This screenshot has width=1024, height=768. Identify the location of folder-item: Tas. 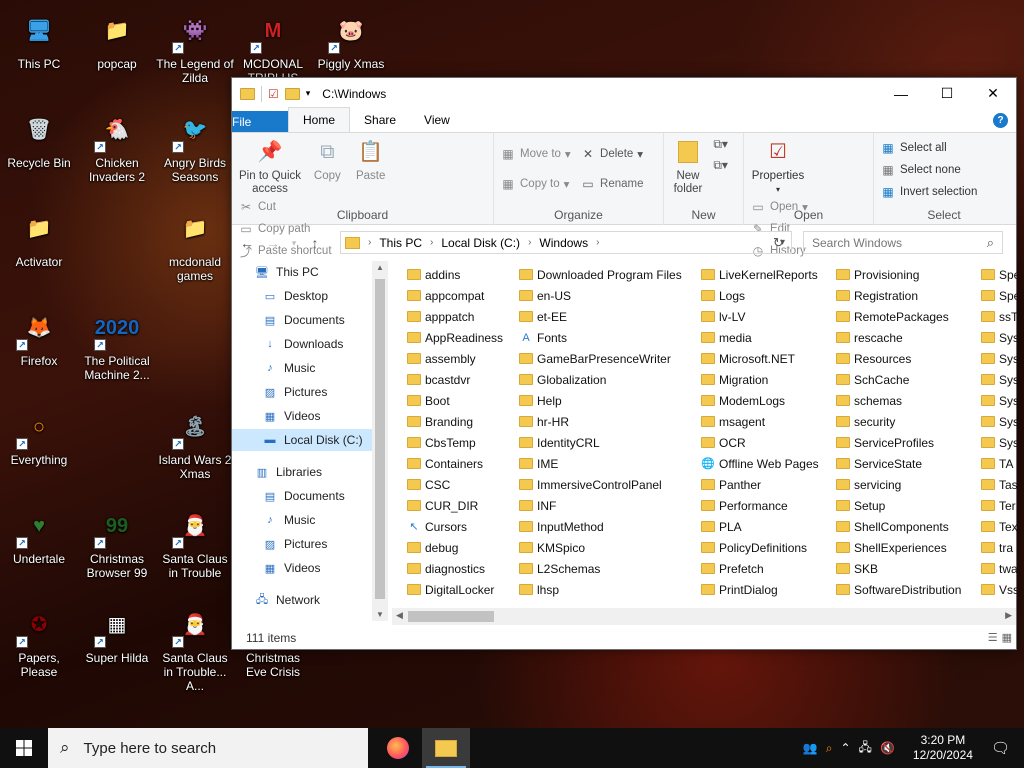
(999, 484).